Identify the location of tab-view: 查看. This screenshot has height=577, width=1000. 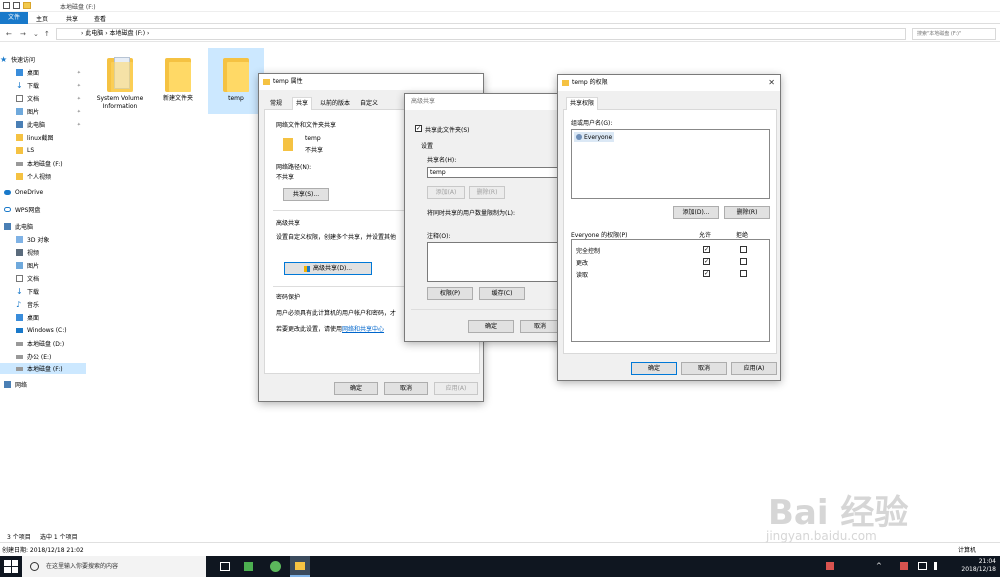
(100, 18).